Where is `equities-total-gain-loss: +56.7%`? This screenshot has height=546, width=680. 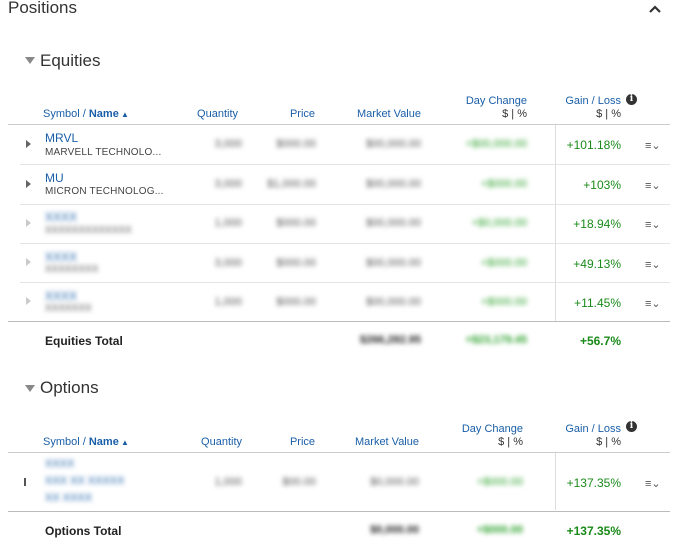
equities-total-gain-loss: +56.7% is located at coordinates (600, 341).